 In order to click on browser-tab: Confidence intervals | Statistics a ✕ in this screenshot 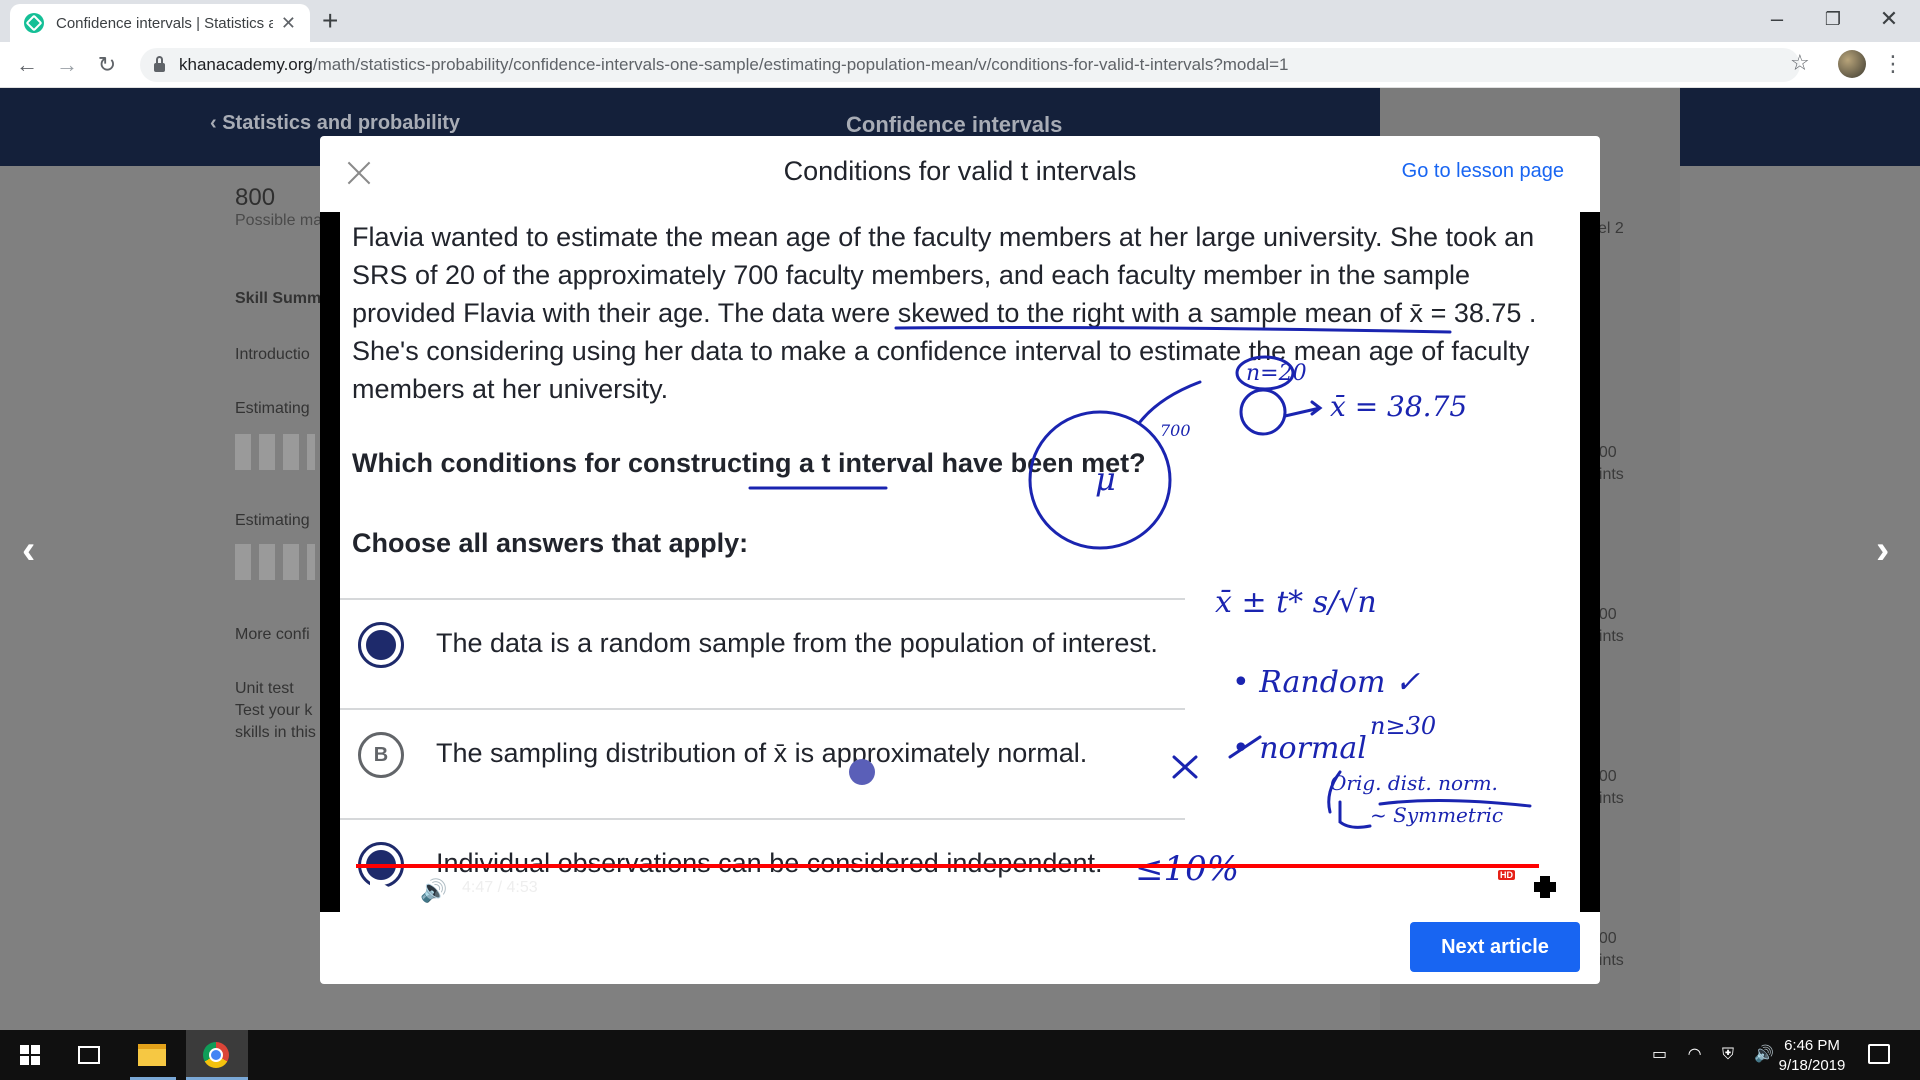, I will do `click(160, 23)`.